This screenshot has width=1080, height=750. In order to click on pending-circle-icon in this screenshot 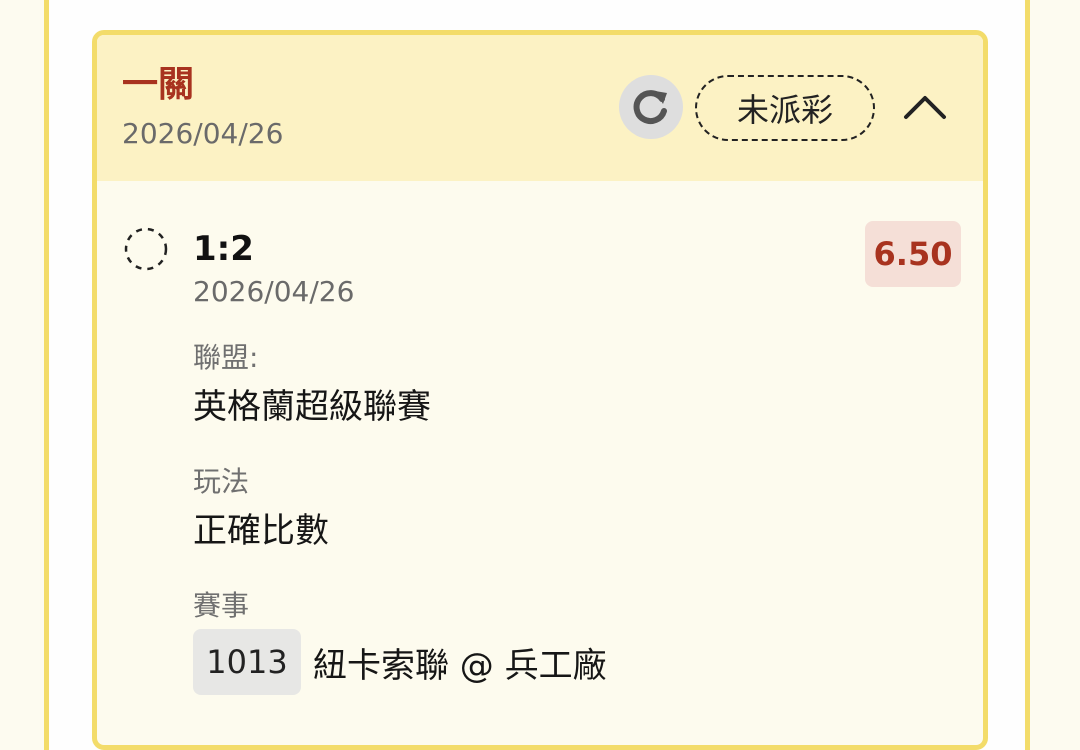, I will do `click(146, 249)`.